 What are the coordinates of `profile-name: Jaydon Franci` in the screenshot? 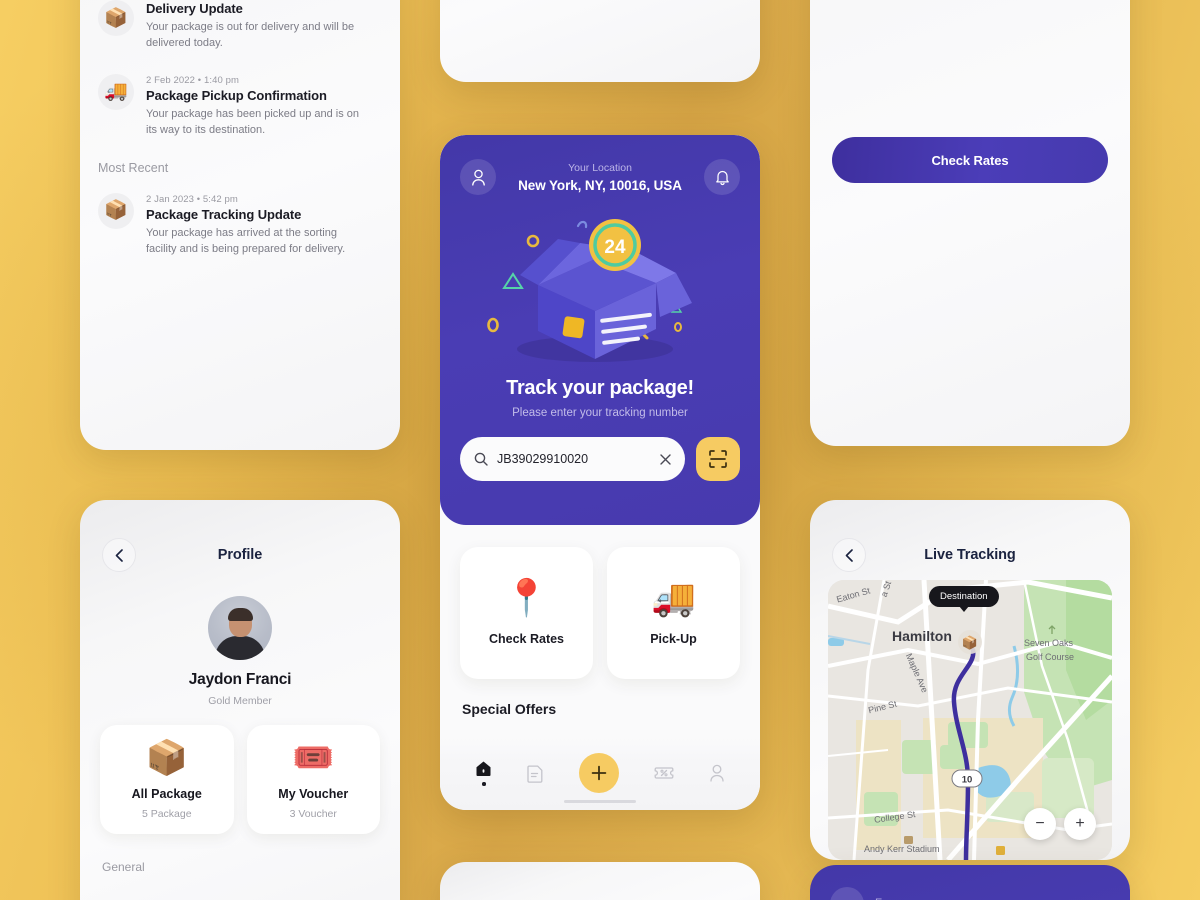 It's located at (240, 679).